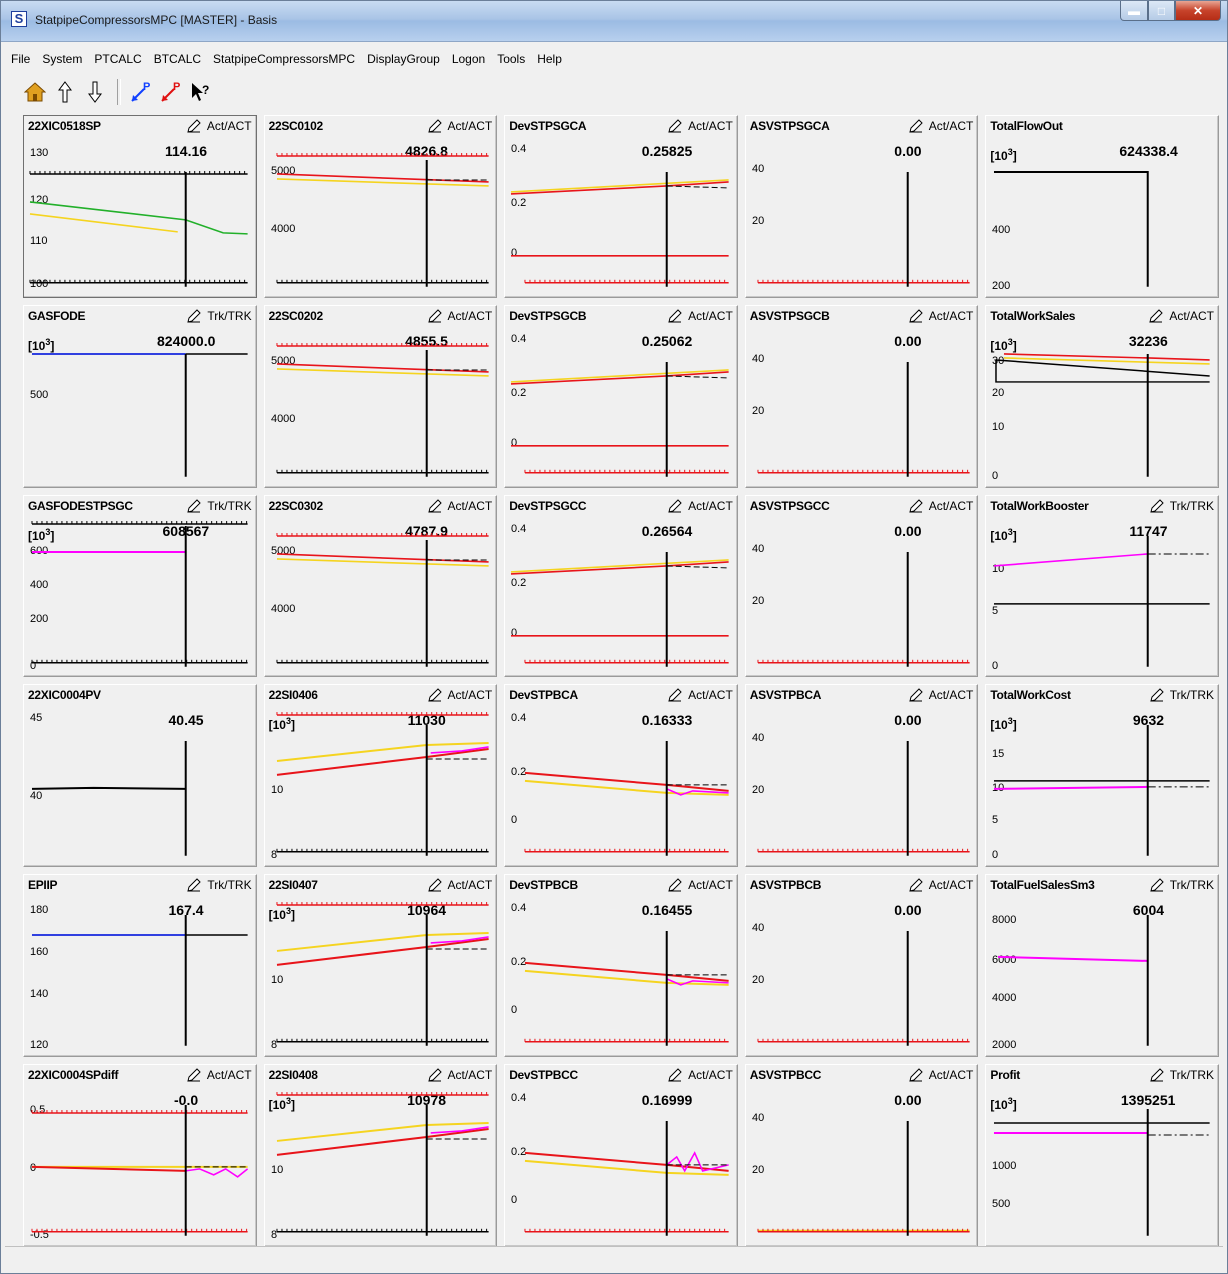  I want to click on menu-displaygroup: DisplayGroup, so click(403, 59).